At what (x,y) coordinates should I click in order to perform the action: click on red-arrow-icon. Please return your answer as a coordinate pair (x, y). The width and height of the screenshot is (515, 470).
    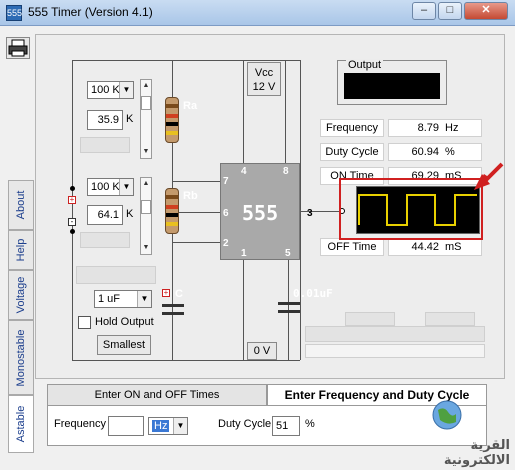
    Looking at the image, I should click on (489, 176).